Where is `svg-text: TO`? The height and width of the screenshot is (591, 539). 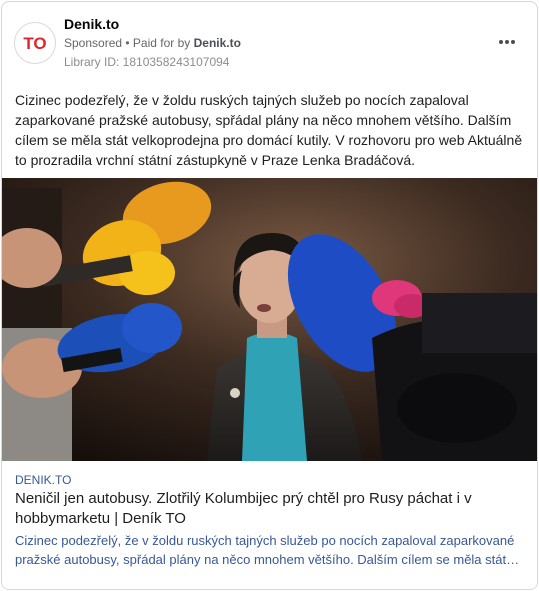
svg-text: TO is located at coordinates (34, 43).